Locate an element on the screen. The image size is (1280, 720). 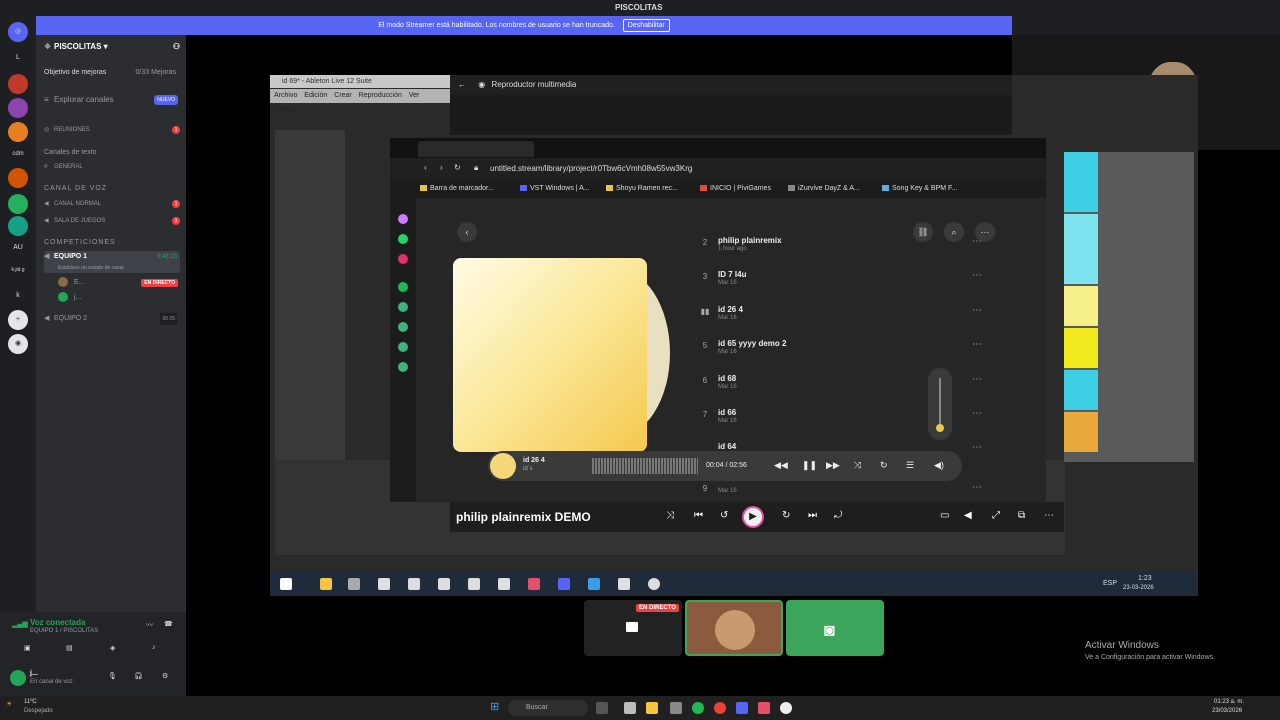
language: ESP is located at coordinates (1110, 583).